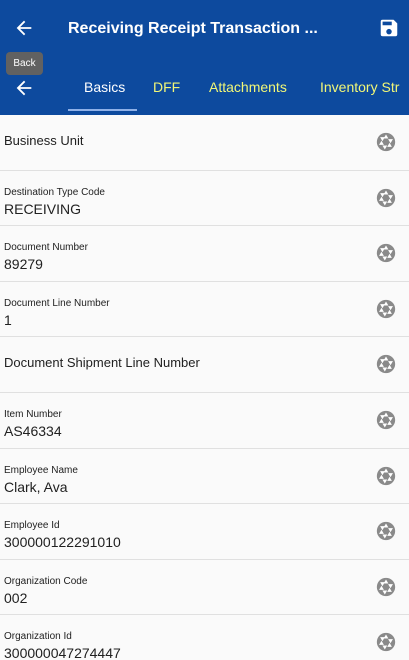 Image resolution: width=409 pixels, height=660 pixels. Describe the element at coordinates (57, 303) in the screenshot. I see `field-label: Document Line Number` at that location.